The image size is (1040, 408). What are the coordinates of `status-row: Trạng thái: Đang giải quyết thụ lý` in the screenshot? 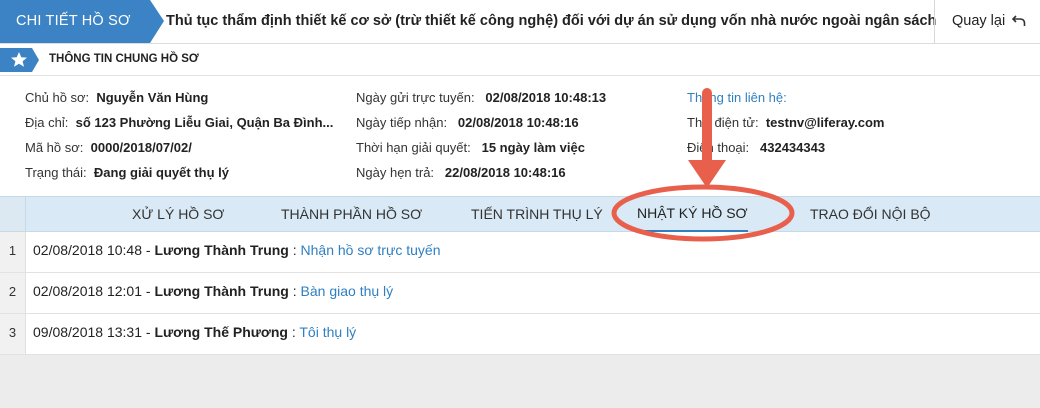 It's located at (127, 173).